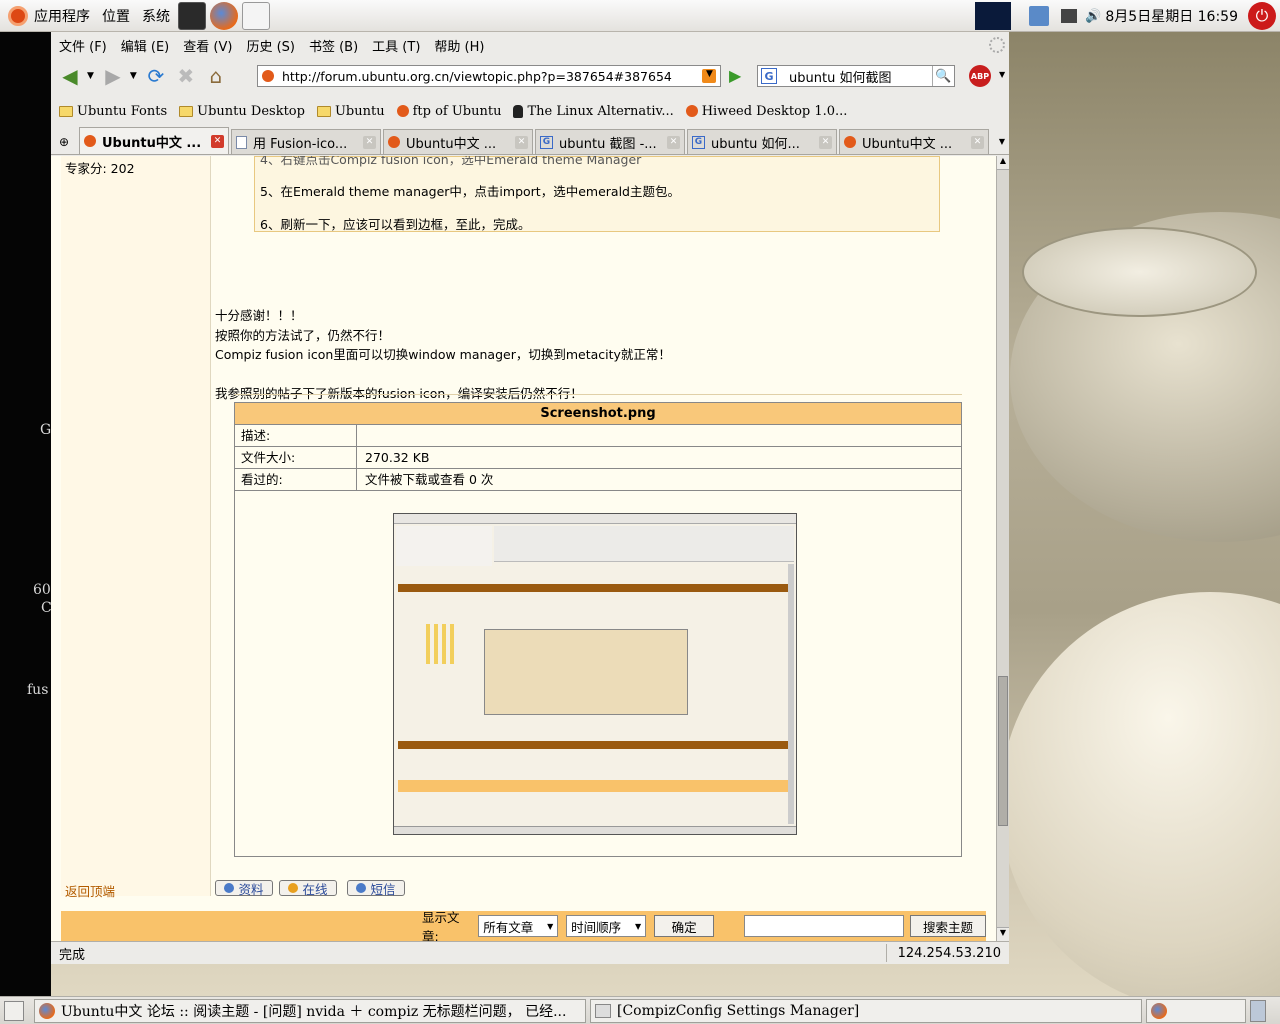 This screenshot has width=1280, height=1024. Describe the element at coordinates (64, 141) in the screenshot. I see `new-tab-icon: ⊕` at that location.